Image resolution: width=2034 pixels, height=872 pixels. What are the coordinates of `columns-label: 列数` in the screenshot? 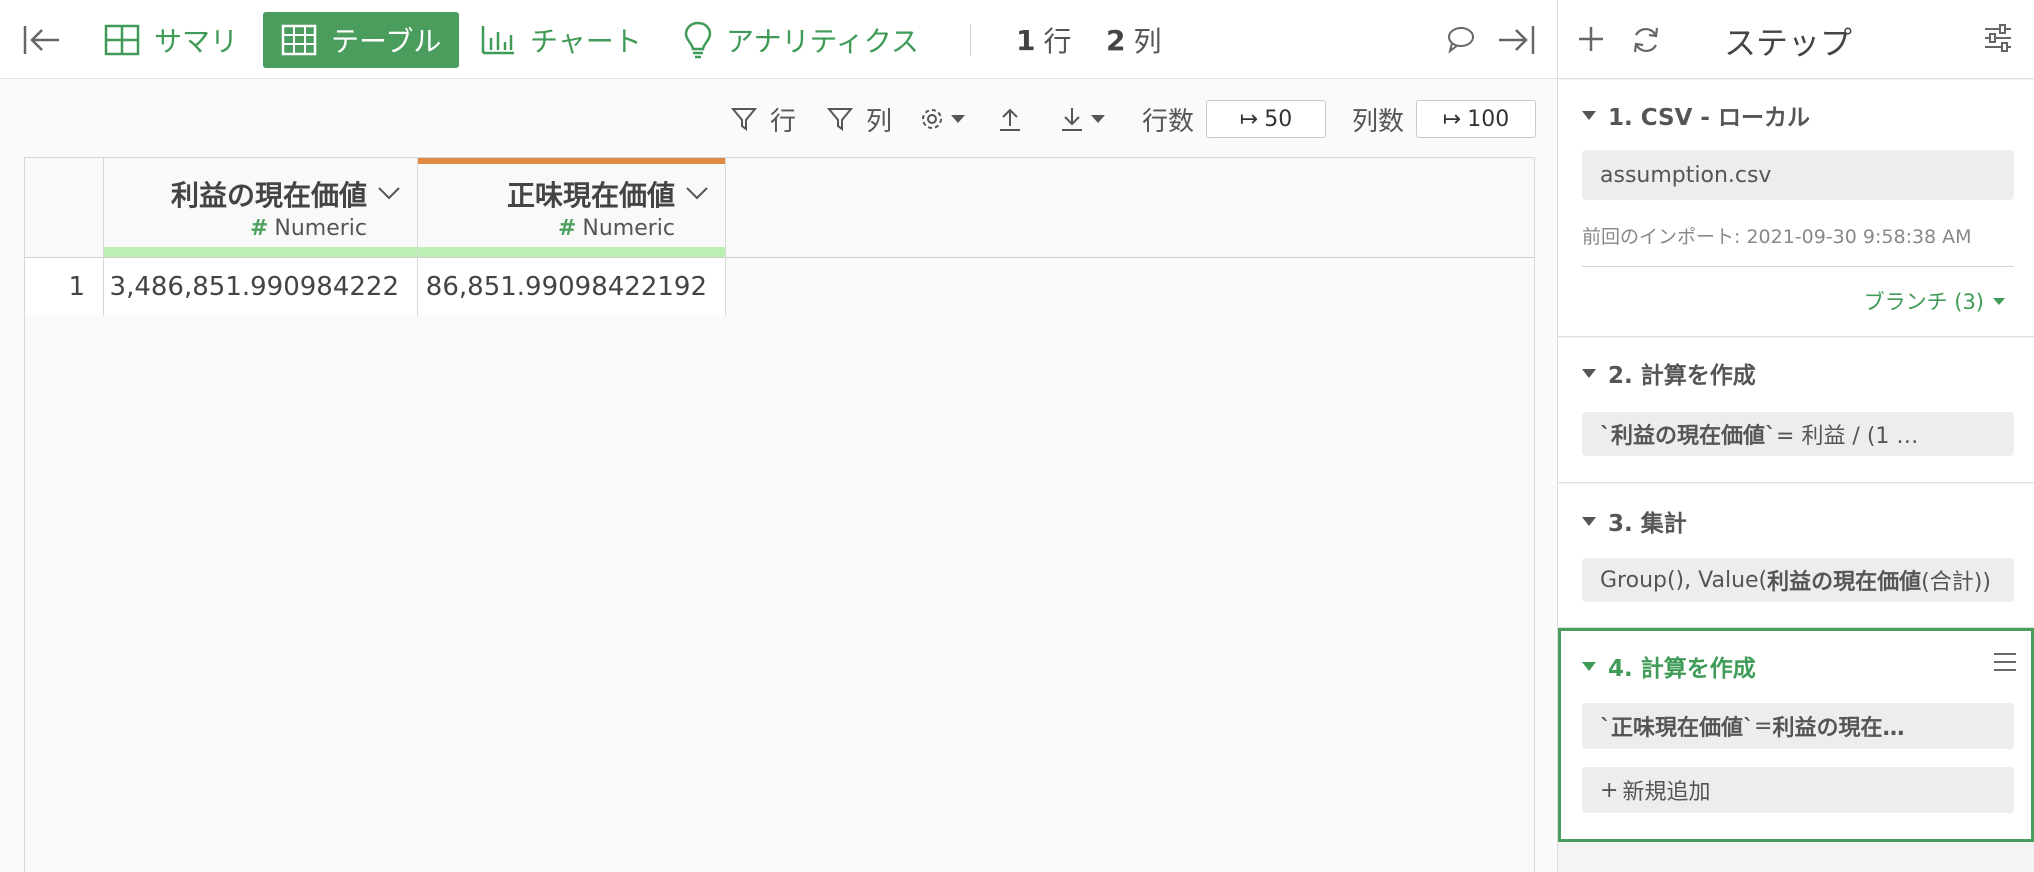 It's located at (1378, 121).